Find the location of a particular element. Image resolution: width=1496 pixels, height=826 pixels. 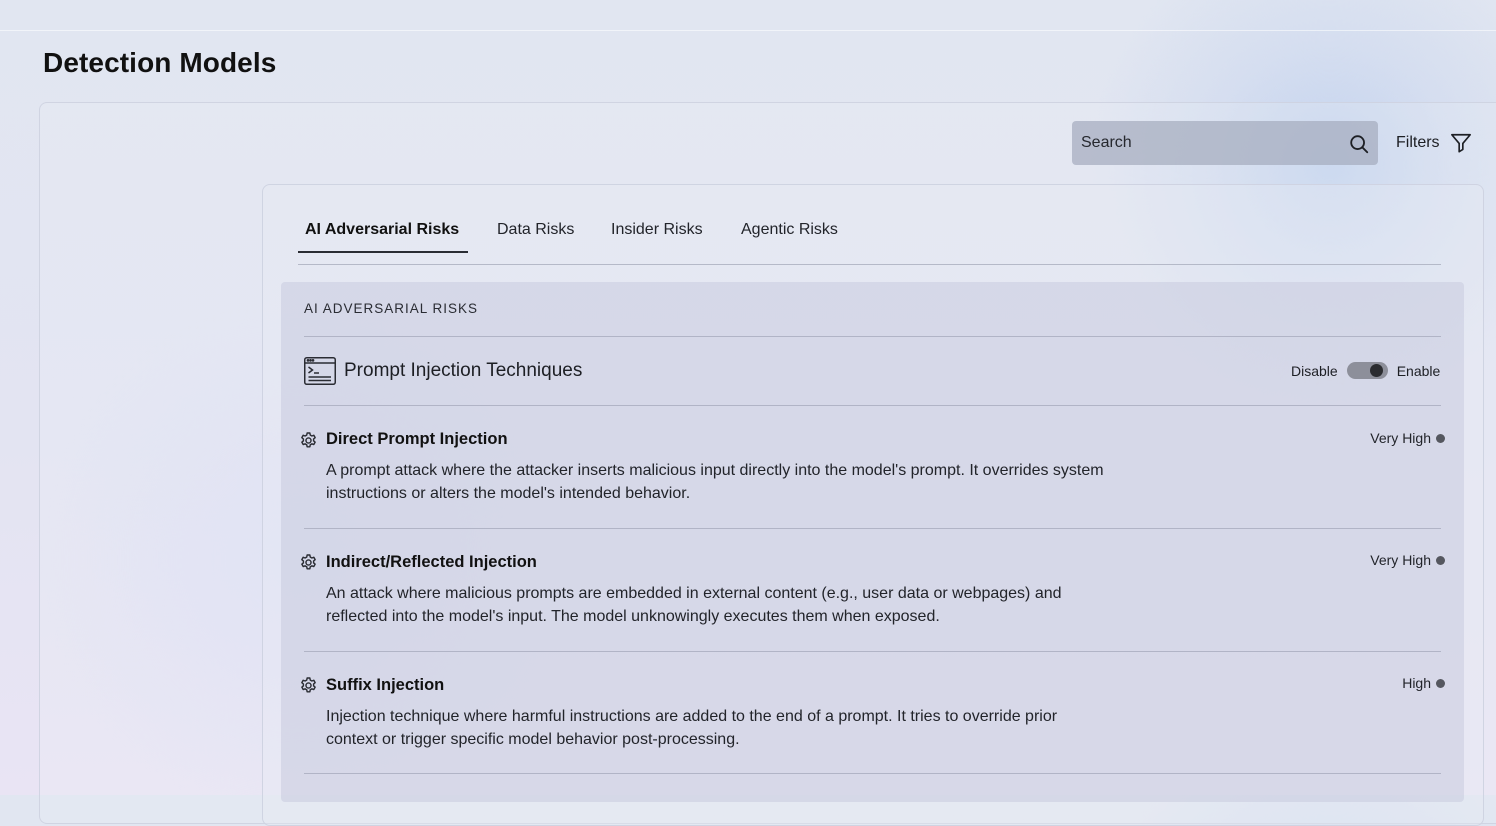

search-box is located at coordinates (1225, 143).